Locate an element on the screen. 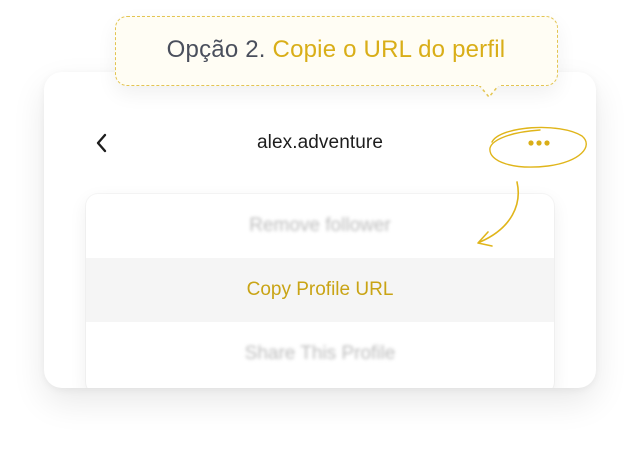  callout-text: Opção 2. Copie o URL do perfil is located at coordinates (336, 50).